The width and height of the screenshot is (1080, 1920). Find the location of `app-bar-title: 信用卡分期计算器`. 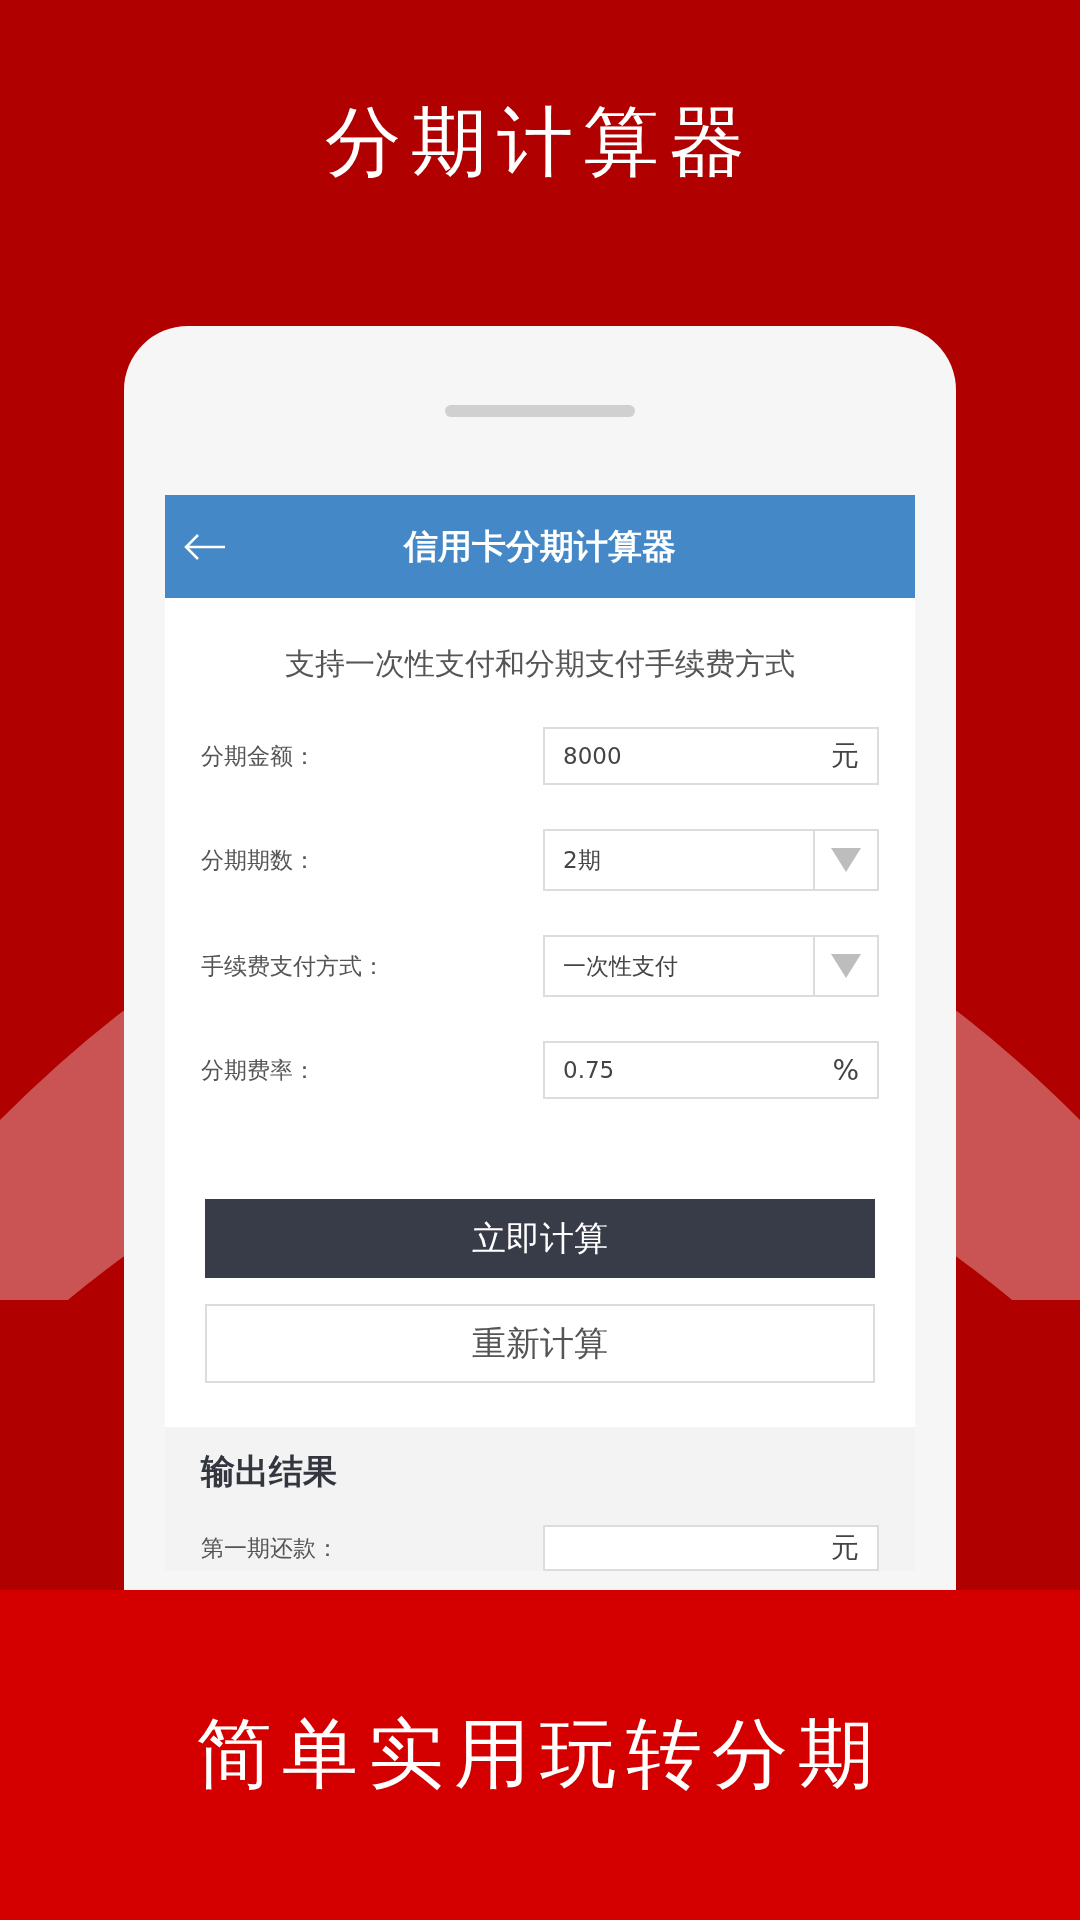

app-bar-title: 信用卡分期计算器 is located at coordinates (539, 546).